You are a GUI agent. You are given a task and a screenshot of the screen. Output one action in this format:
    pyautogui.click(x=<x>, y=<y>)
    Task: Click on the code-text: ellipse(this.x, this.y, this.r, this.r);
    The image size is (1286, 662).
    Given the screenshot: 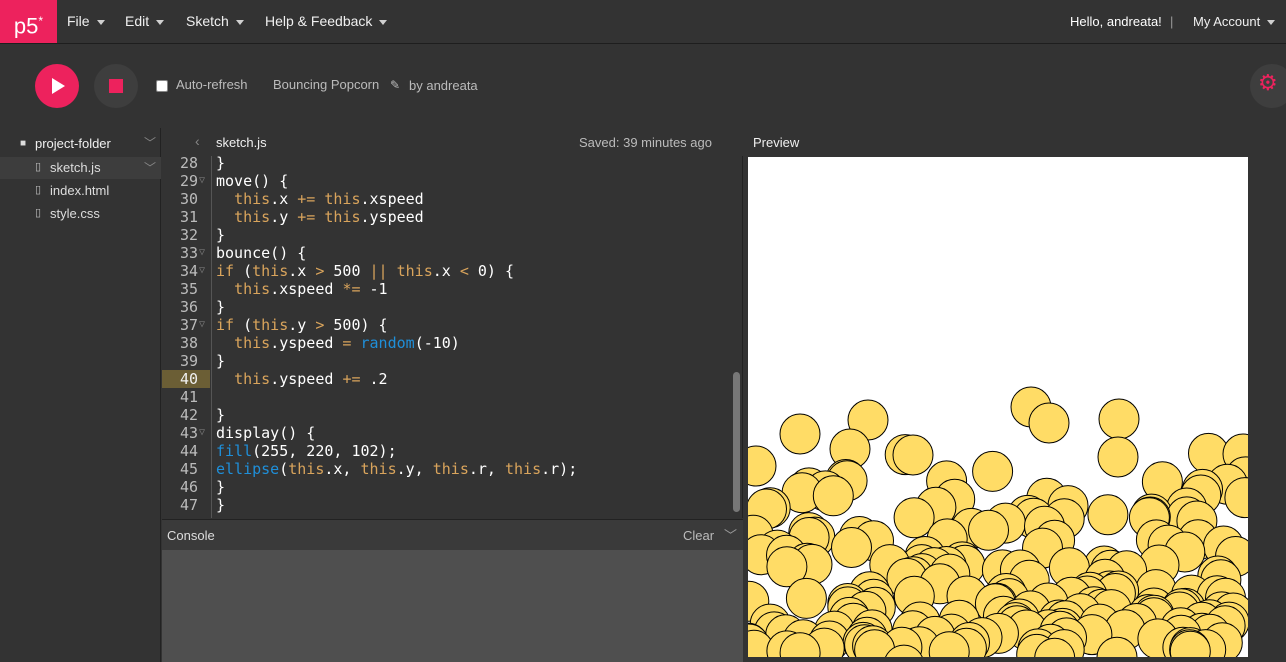 What is the action you would take?
    pyautogui.click(x=397, y=469)
    